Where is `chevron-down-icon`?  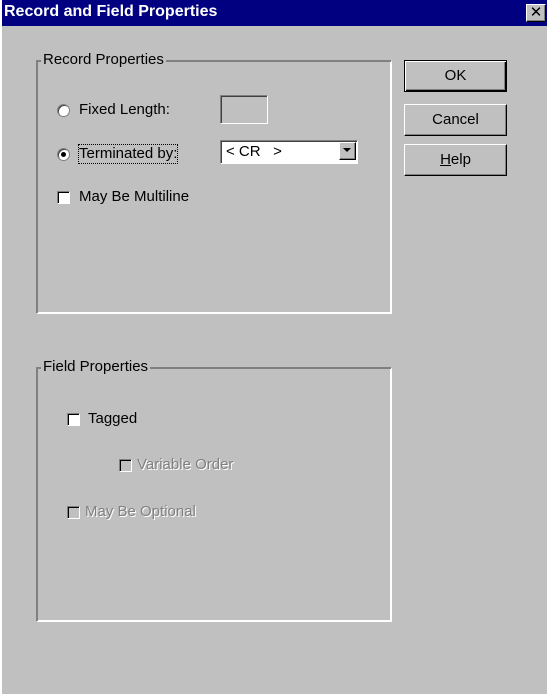
chevron-down-icon is located at coordinates (347, 151).